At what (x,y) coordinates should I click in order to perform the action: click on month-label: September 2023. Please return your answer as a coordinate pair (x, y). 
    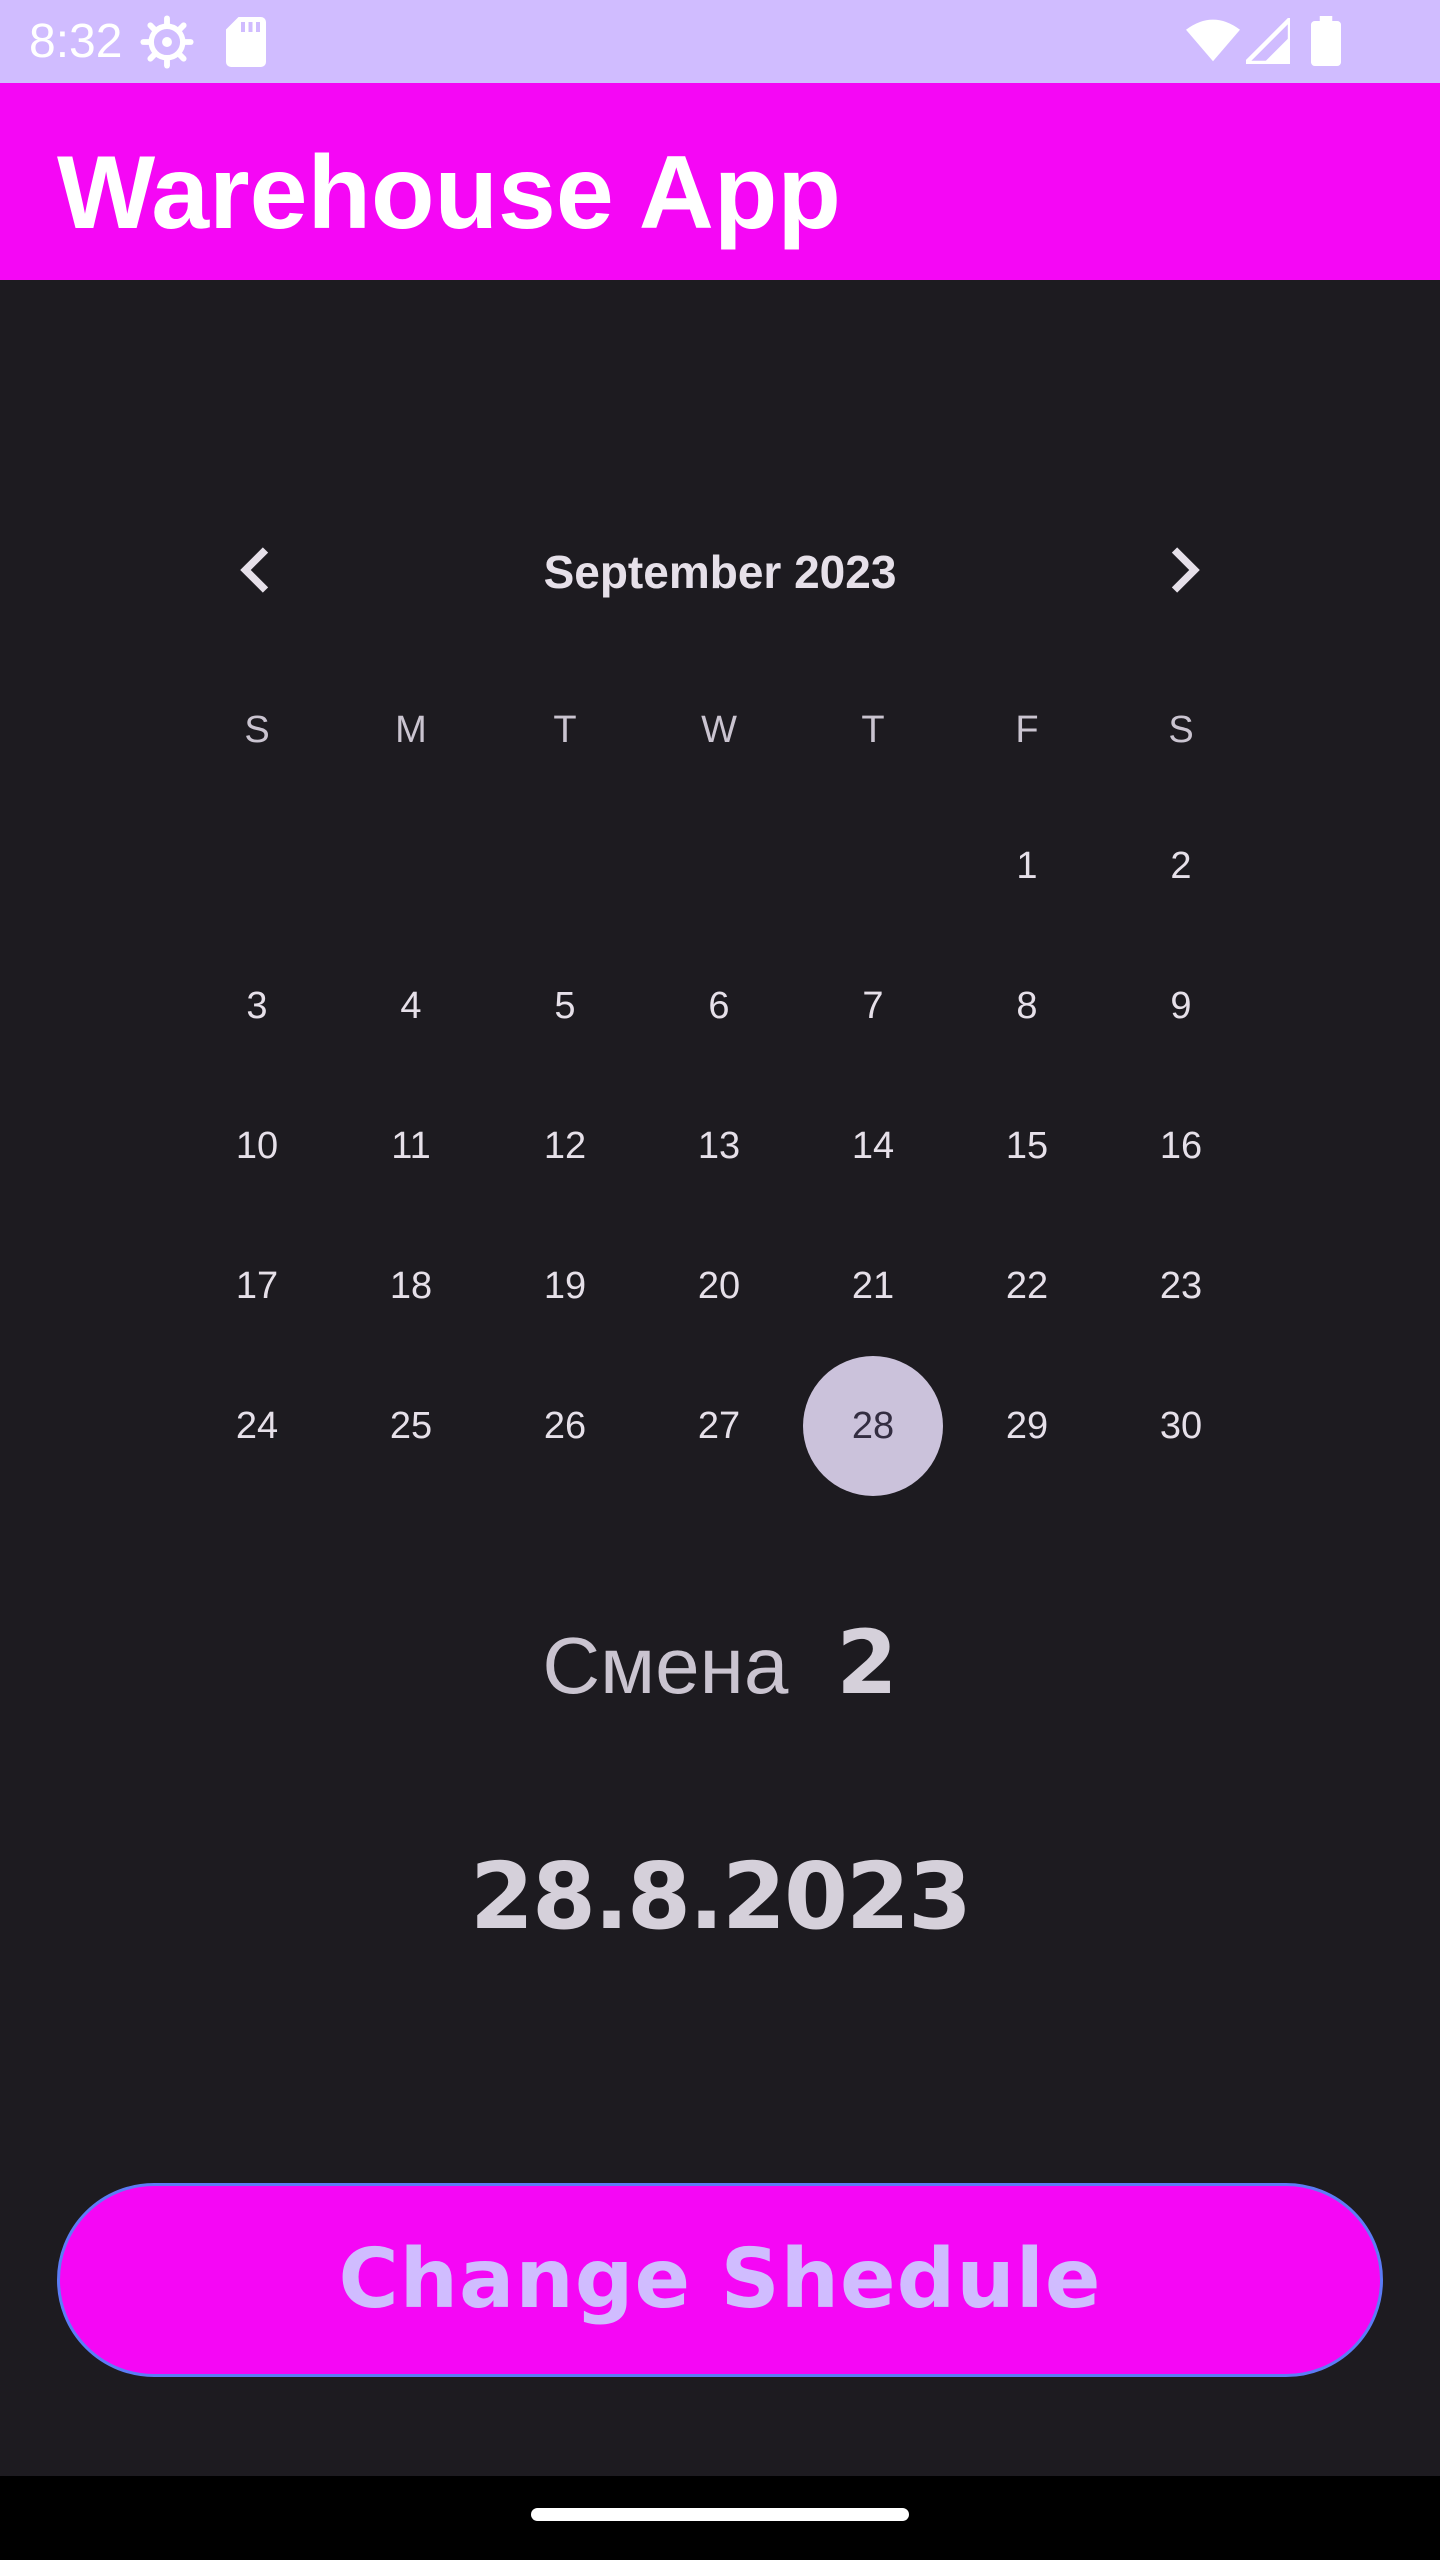
    Looking at the image, I should click on (720, 572).